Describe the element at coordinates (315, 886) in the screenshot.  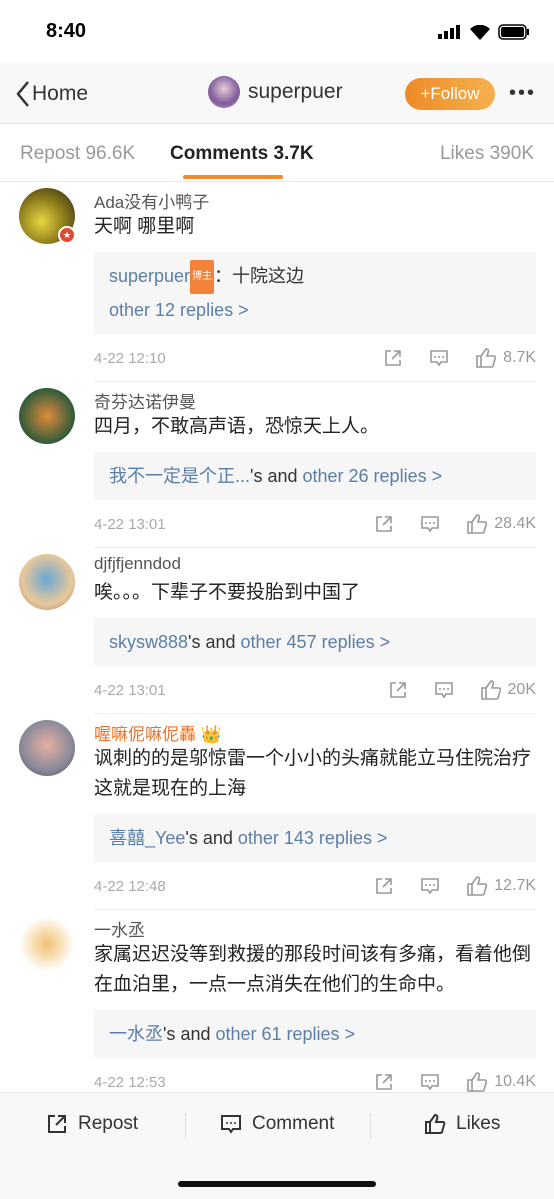
I see `comment-meta: 4-22 12:48 12.7K` at that location.